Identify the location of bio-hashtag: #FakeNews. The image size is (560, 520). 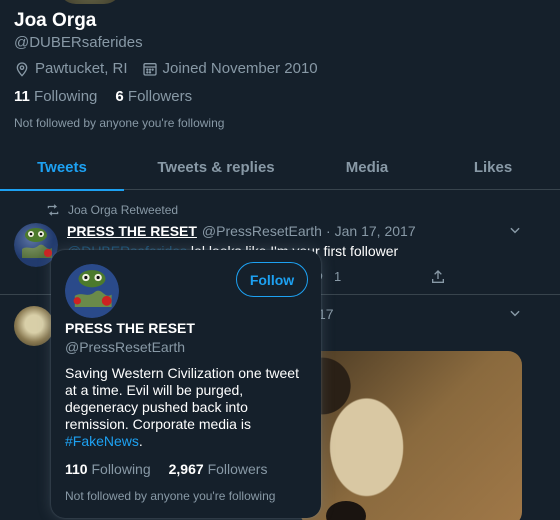
(102, 441).